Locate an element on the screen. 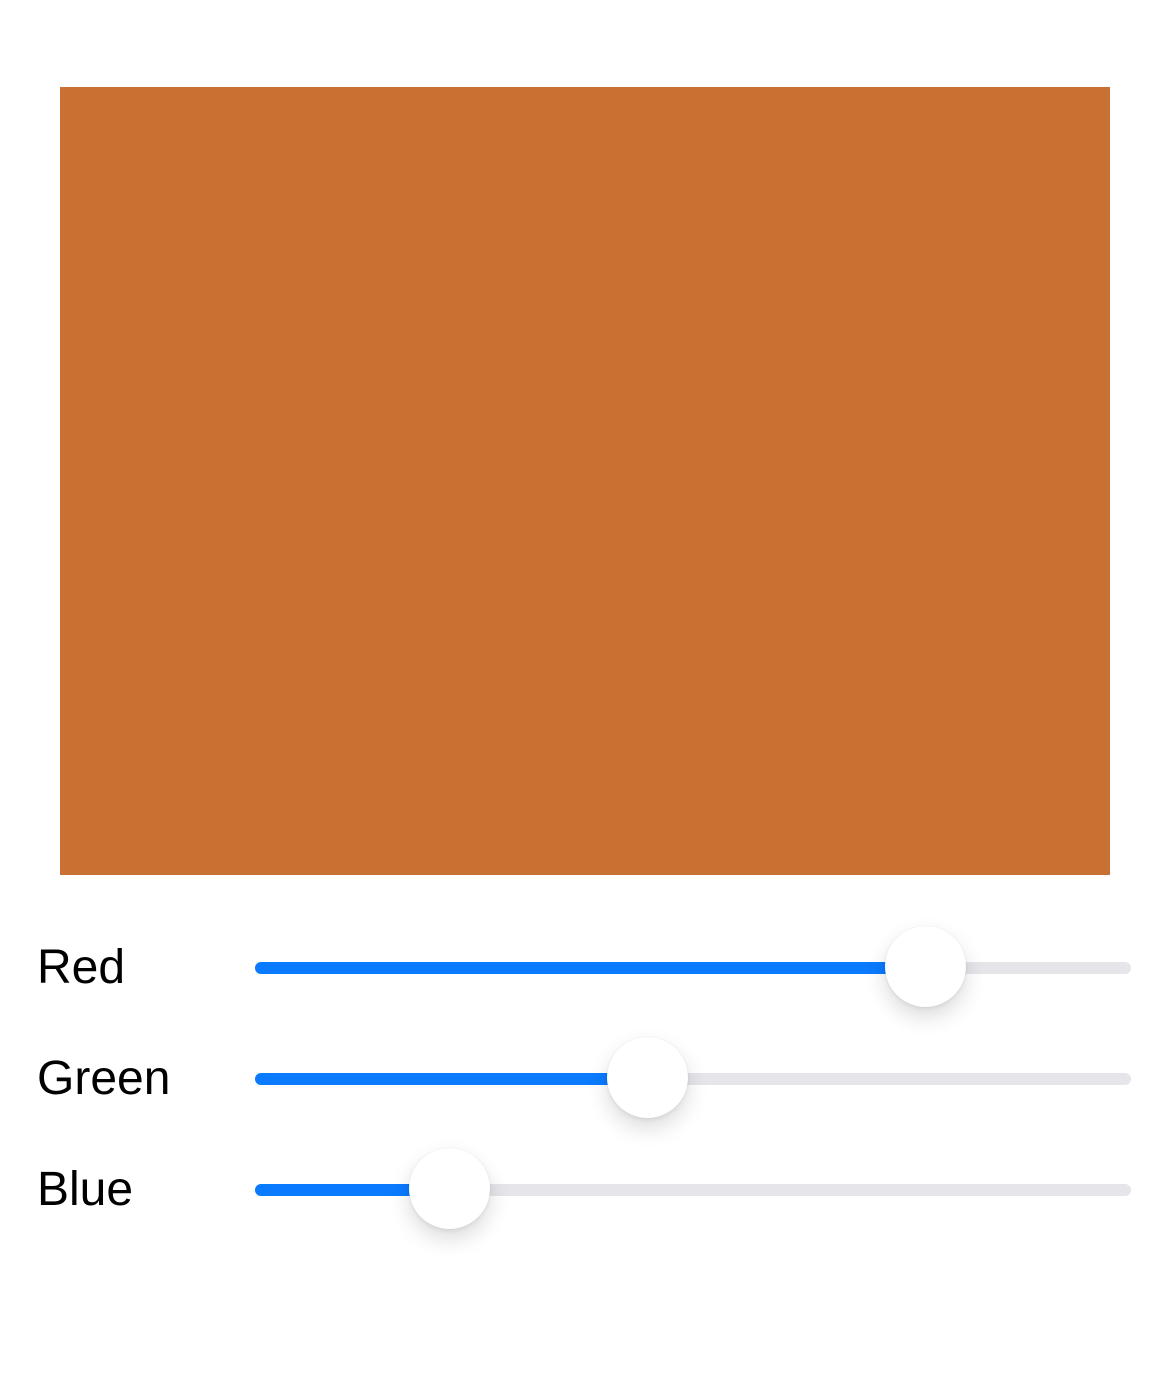  green-slider-label: Green is located at coordinates (104, 1078).